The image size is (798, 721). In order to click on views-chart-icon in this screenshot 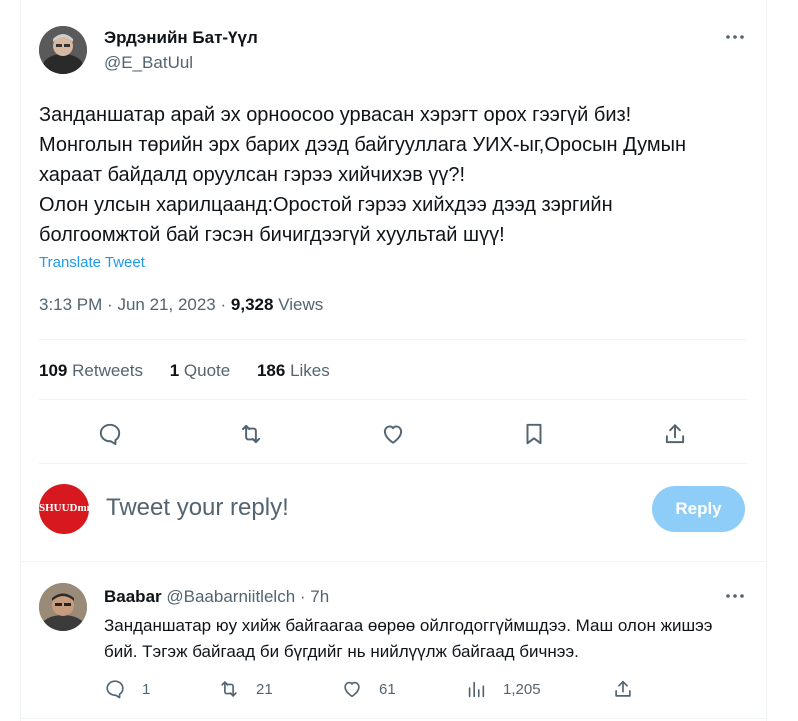, I will do `click(476, 689)`.